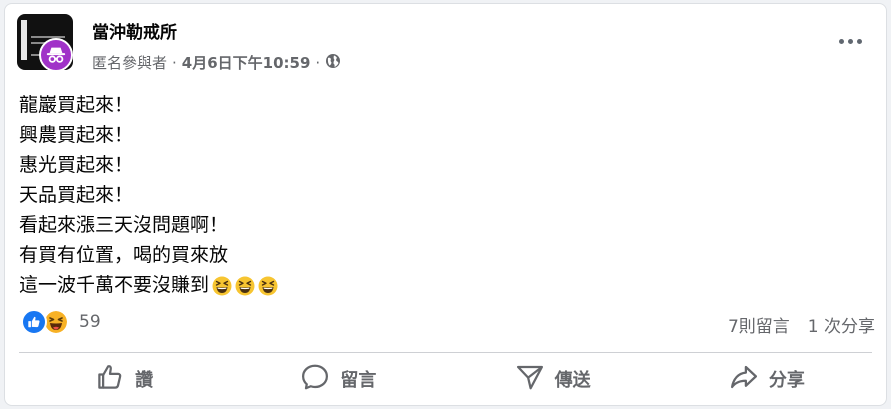 This screenshot has width=891, height=409. Describe the element at coordinates (24, 40) in the screenshot. I see `page-avatar-graphic` at that location.